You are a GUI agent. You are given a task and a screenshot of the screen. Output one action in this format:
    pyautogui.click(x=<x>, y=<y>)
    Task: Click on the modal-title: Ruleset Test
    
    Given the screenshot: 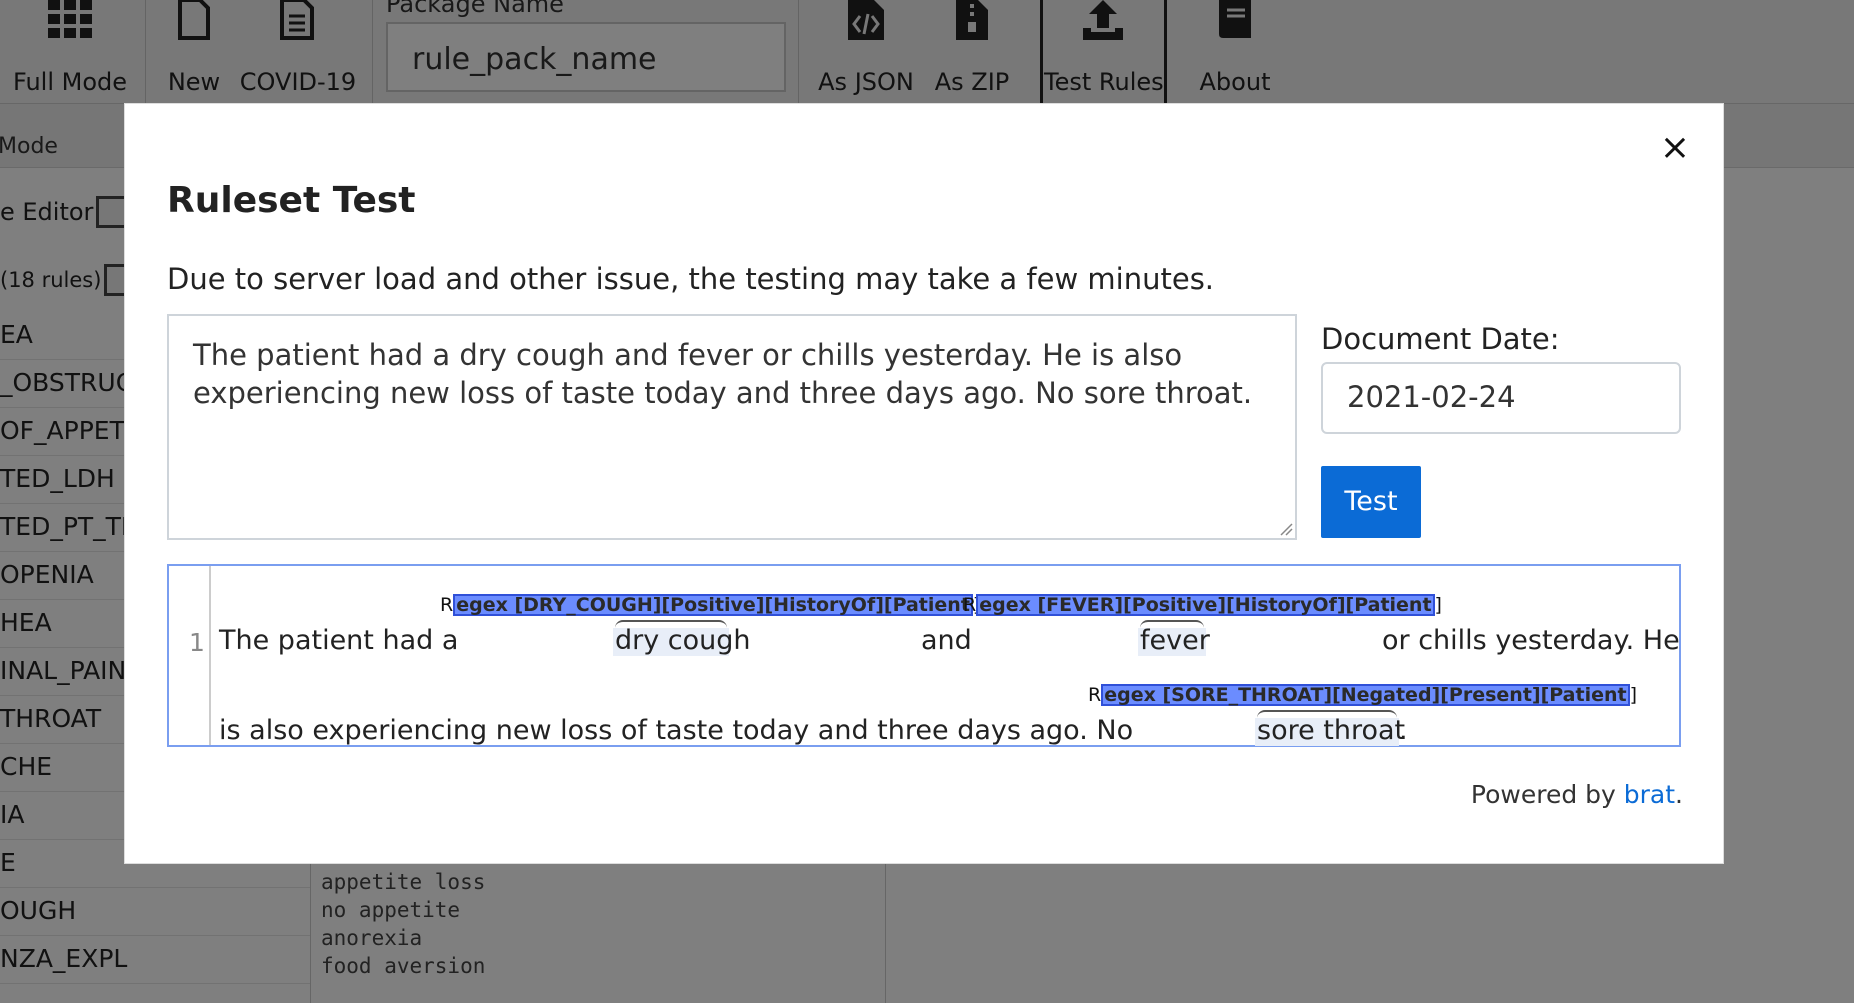 What is the action you would take?
    pyautogui.click(x=291, y=200)
    